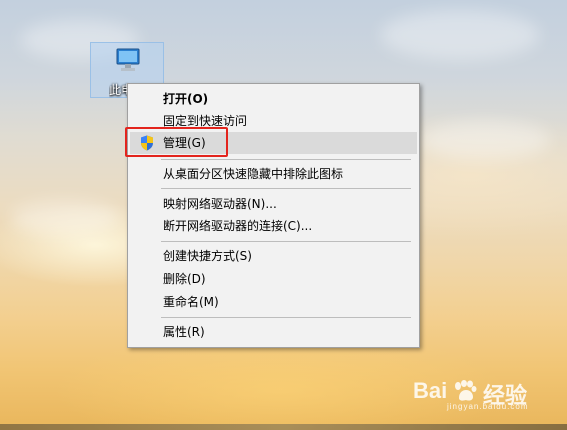 The image size is (567, 430). What do you see at coordinates (430, 390) in the screenshot?
I see `watermark-text-left: Bai` at bounding box center [430, 390].